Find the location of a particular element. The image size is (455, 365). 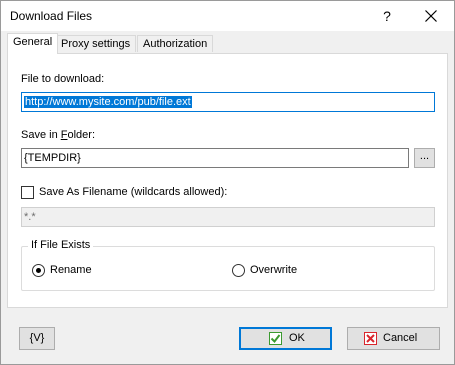

if-file-exists-group: If File Exists Rename Overwrite is located at coordinates (228, 265).